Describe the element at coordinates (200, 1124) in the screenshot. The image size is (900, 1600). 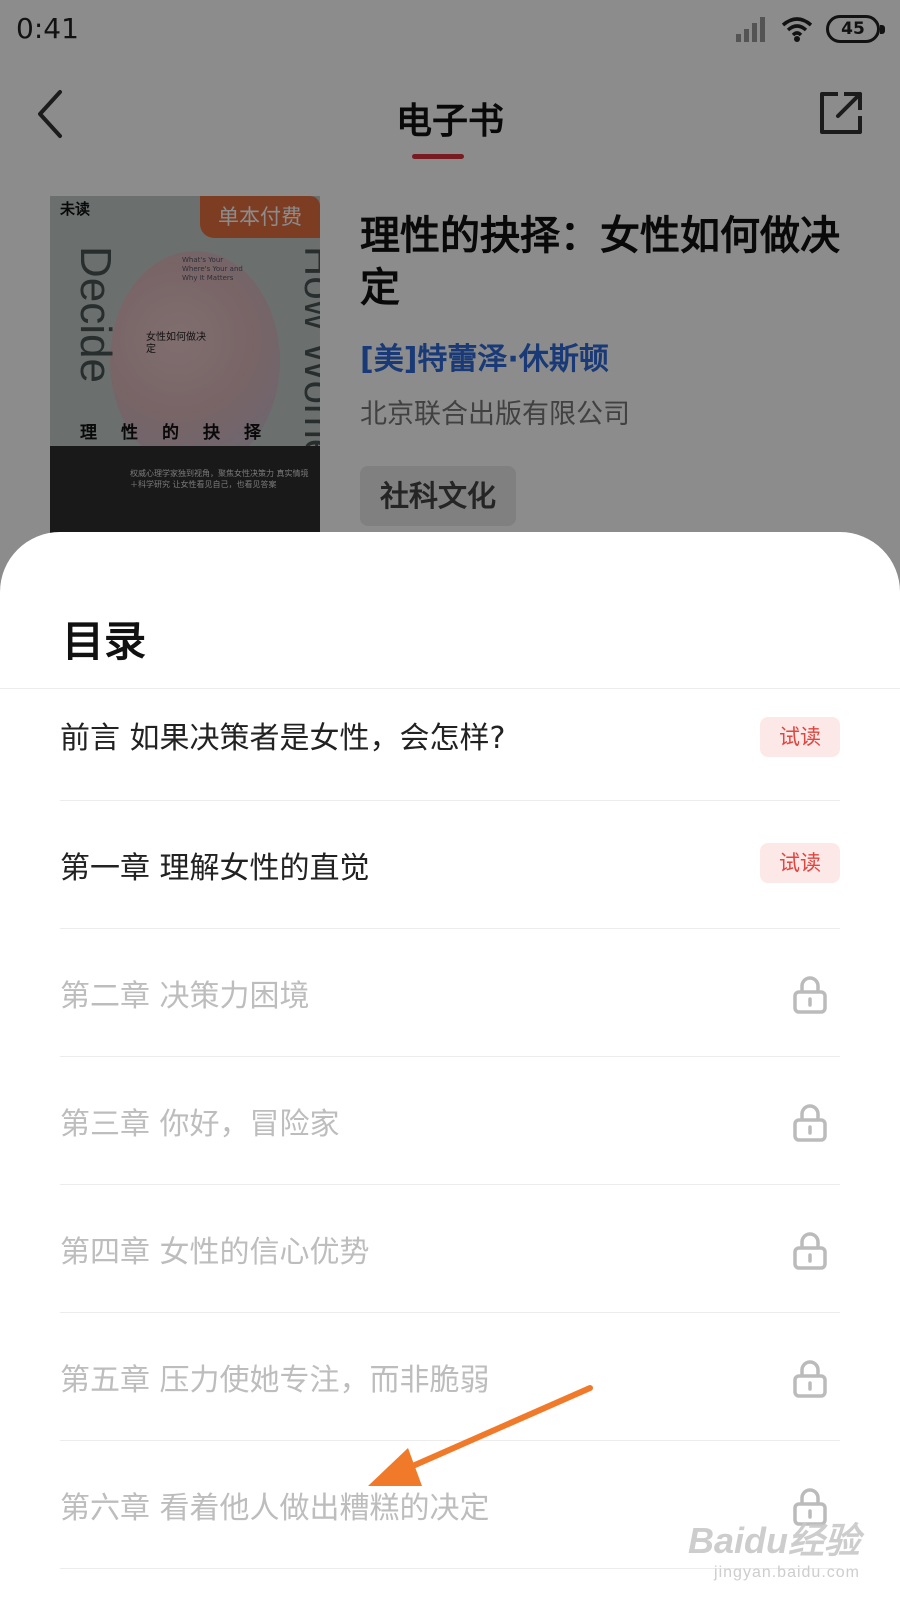
I see `toc-item-label: 第三章 你好，冒险家` at that location.